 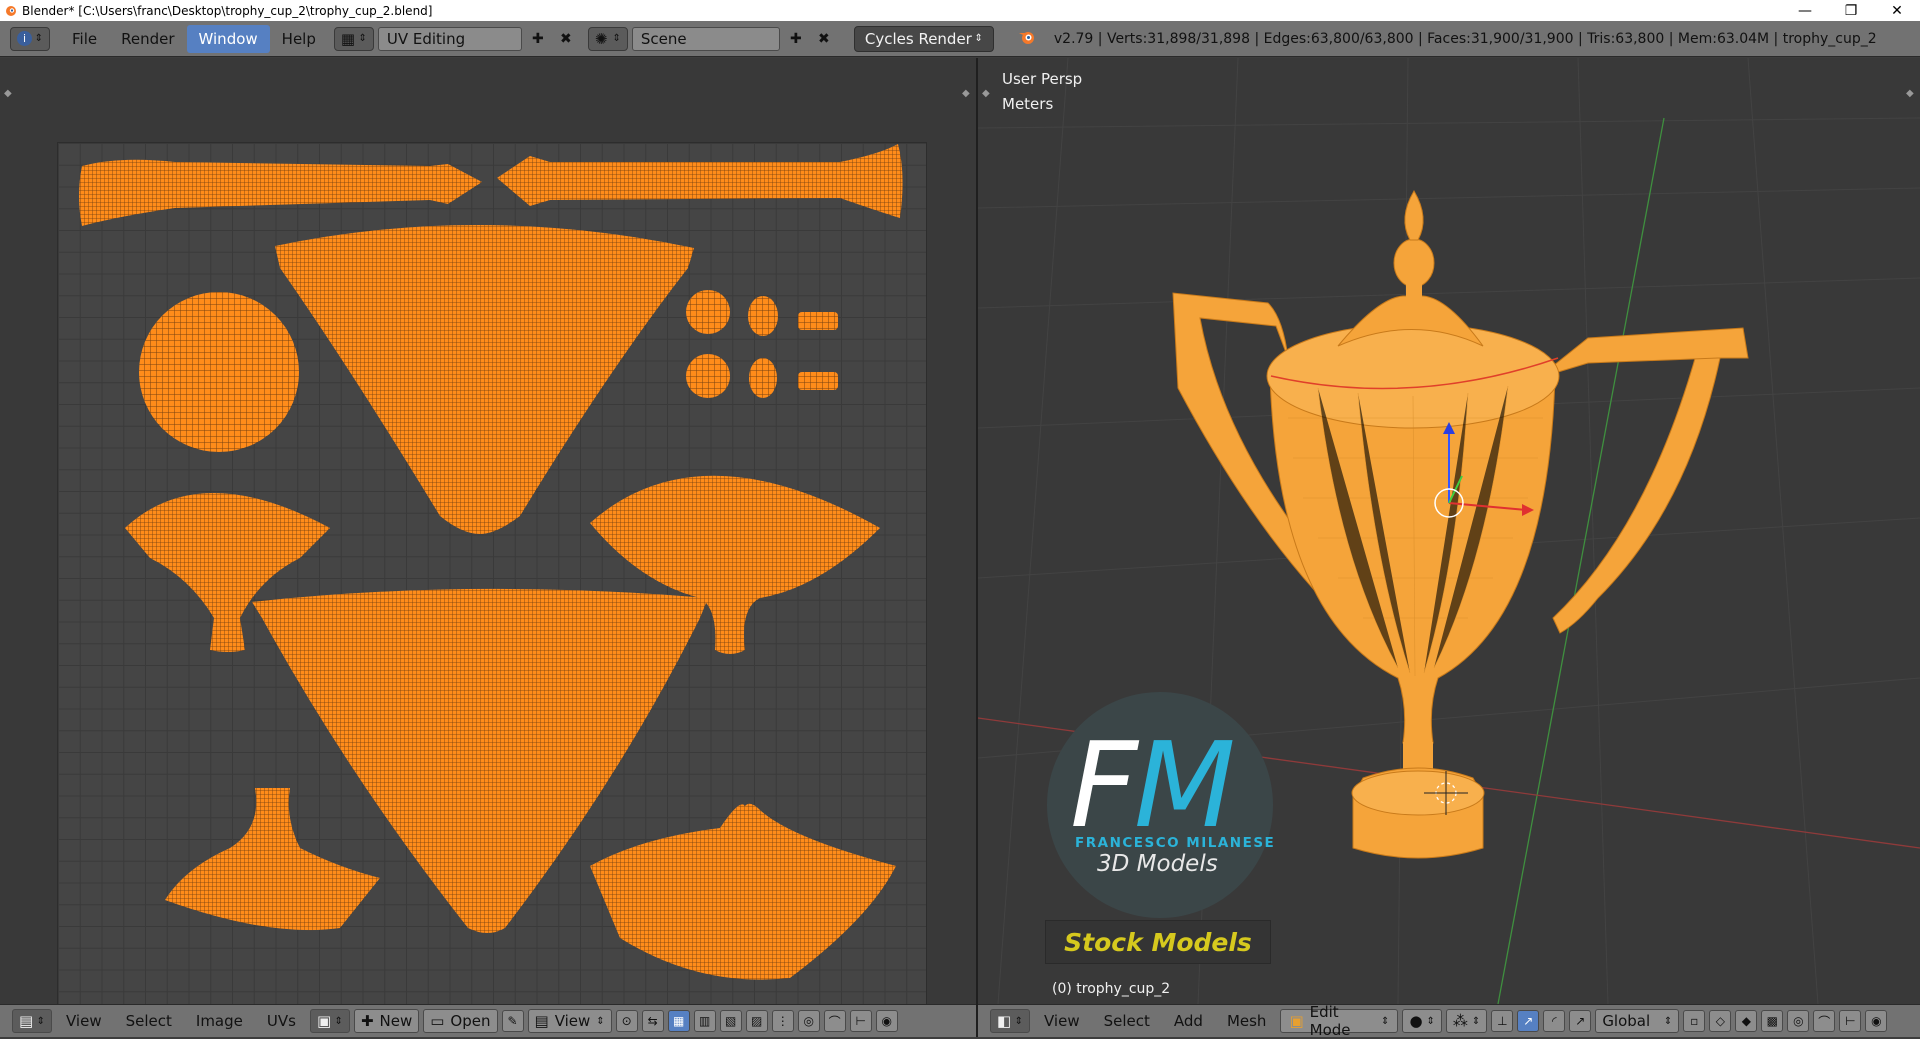 What do you see at coordinates (1720, 1021) in the screenshot?
I see `edge-select-mode-icon: ◇` at bounding box center [1720, 1021].